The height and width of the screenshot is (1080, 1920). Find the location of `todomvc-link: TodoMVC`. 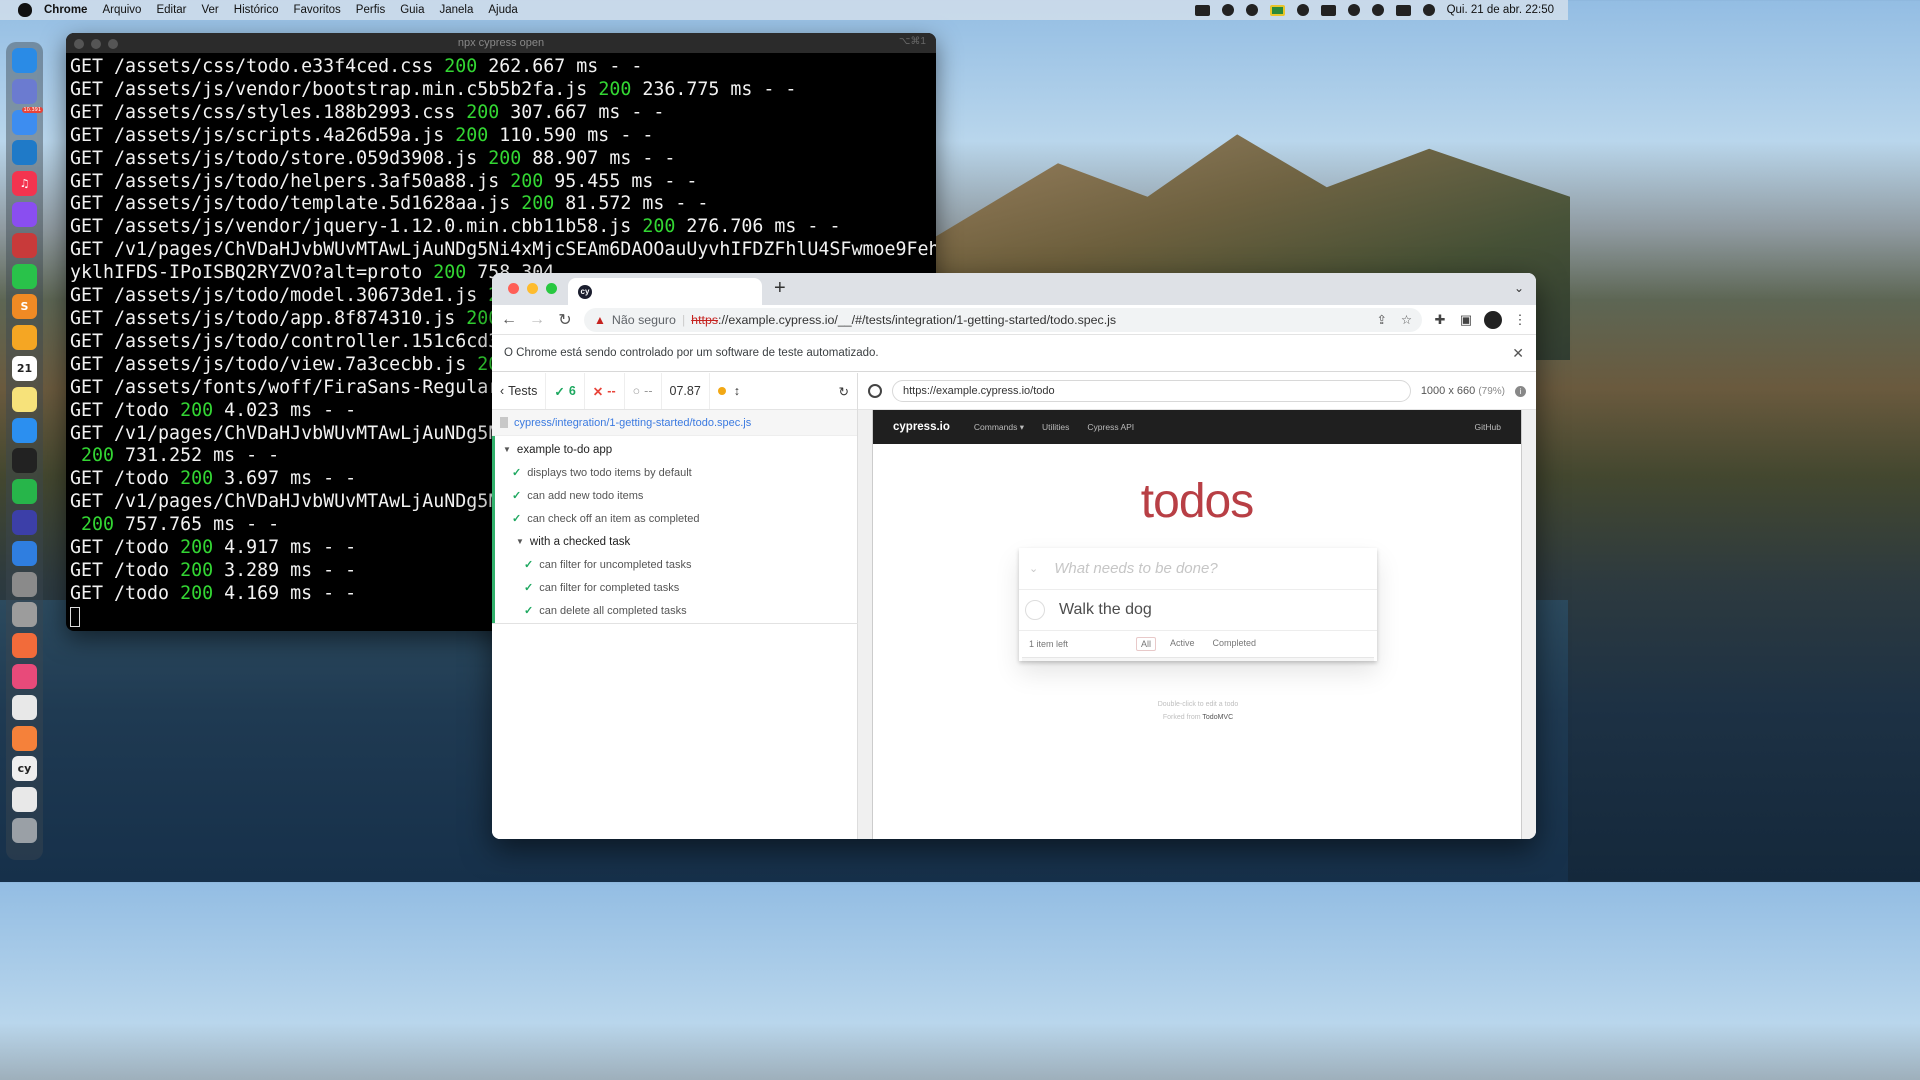

todomvc-link: TodoMVC is located at coordinates (1217, 717).